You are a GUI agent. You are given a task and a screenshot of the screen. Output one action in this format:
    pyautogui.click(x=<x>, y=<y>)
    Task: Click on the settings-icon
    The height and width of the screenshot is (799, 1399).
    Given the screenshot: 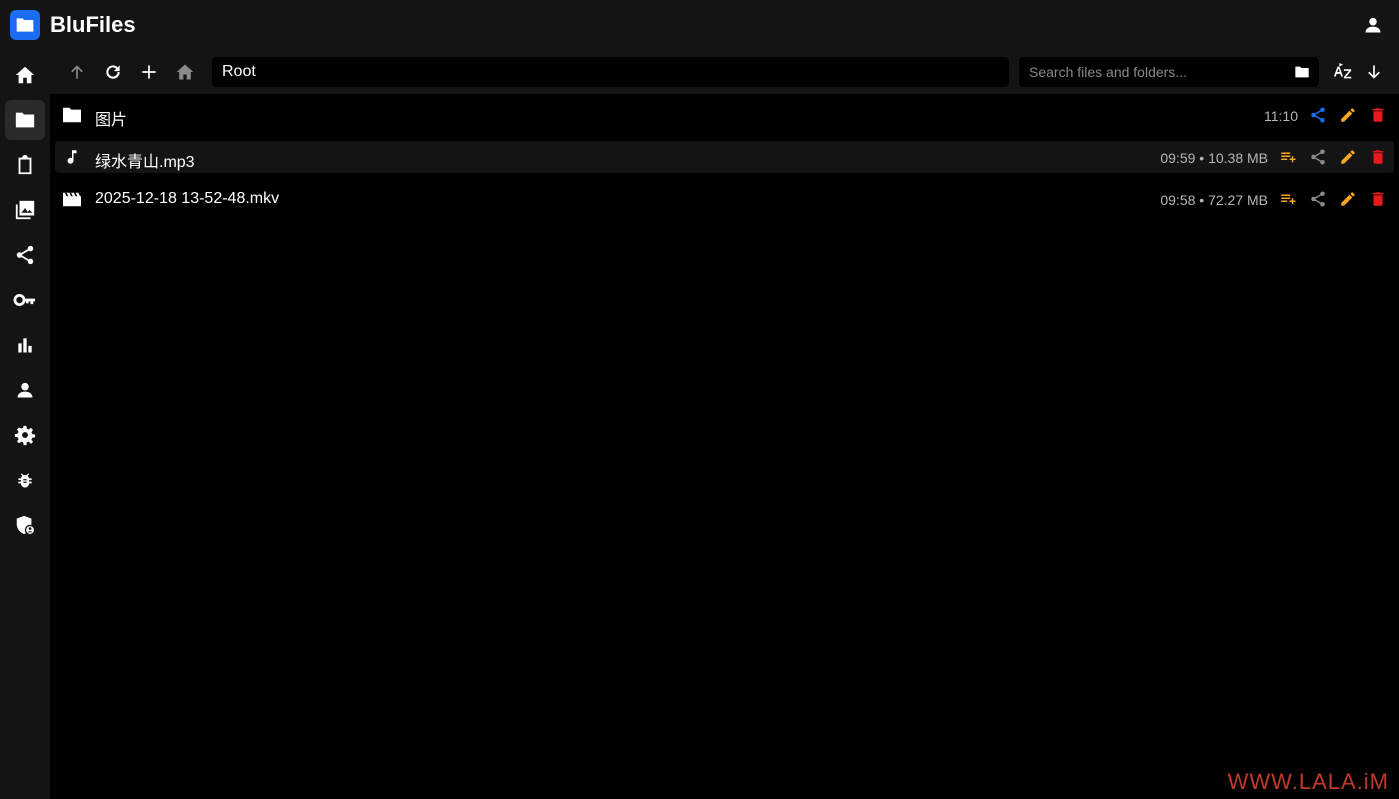 What is the action you would take?
    pyautogui.click(x=25, y=435)
    